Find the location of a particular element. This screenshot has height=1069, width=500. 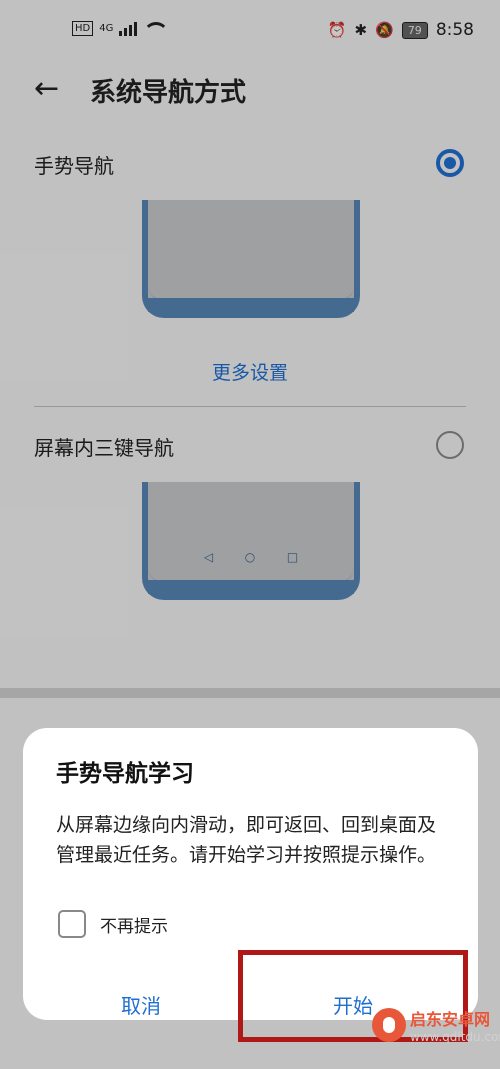

watermark: 启东安卓网 www.qdltdu.com is located at coordinates (435, 1034).